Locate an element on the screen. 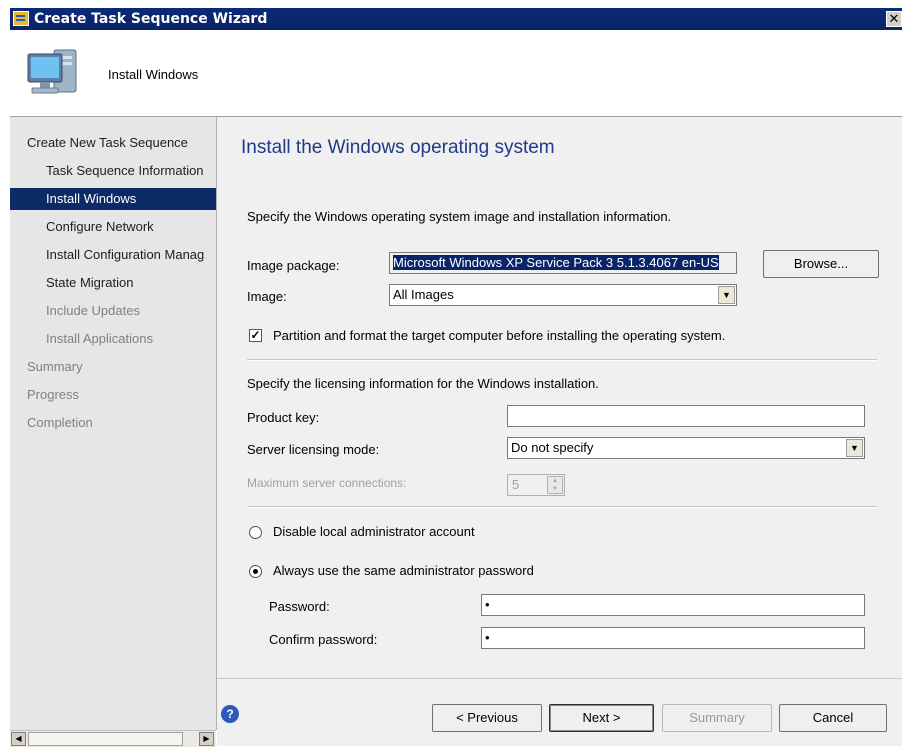  step-state-migration: State Migration is located at coordinates (90, 282).